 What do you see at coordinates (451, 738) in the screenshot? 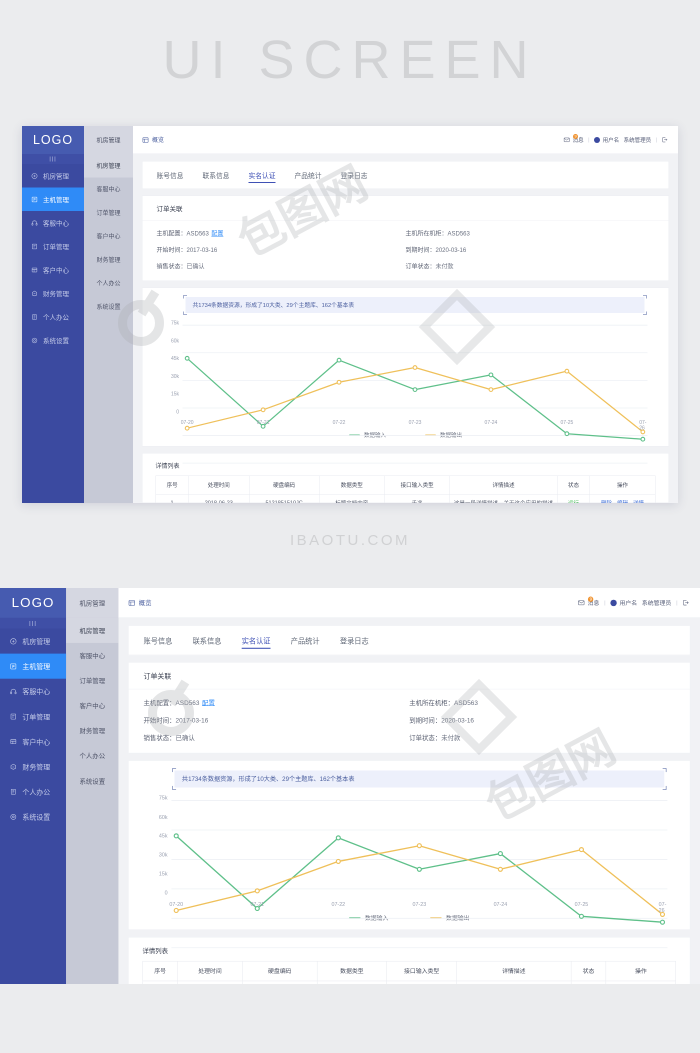
I see `info-field-value: 未付款` at bounding box center [451, 738].